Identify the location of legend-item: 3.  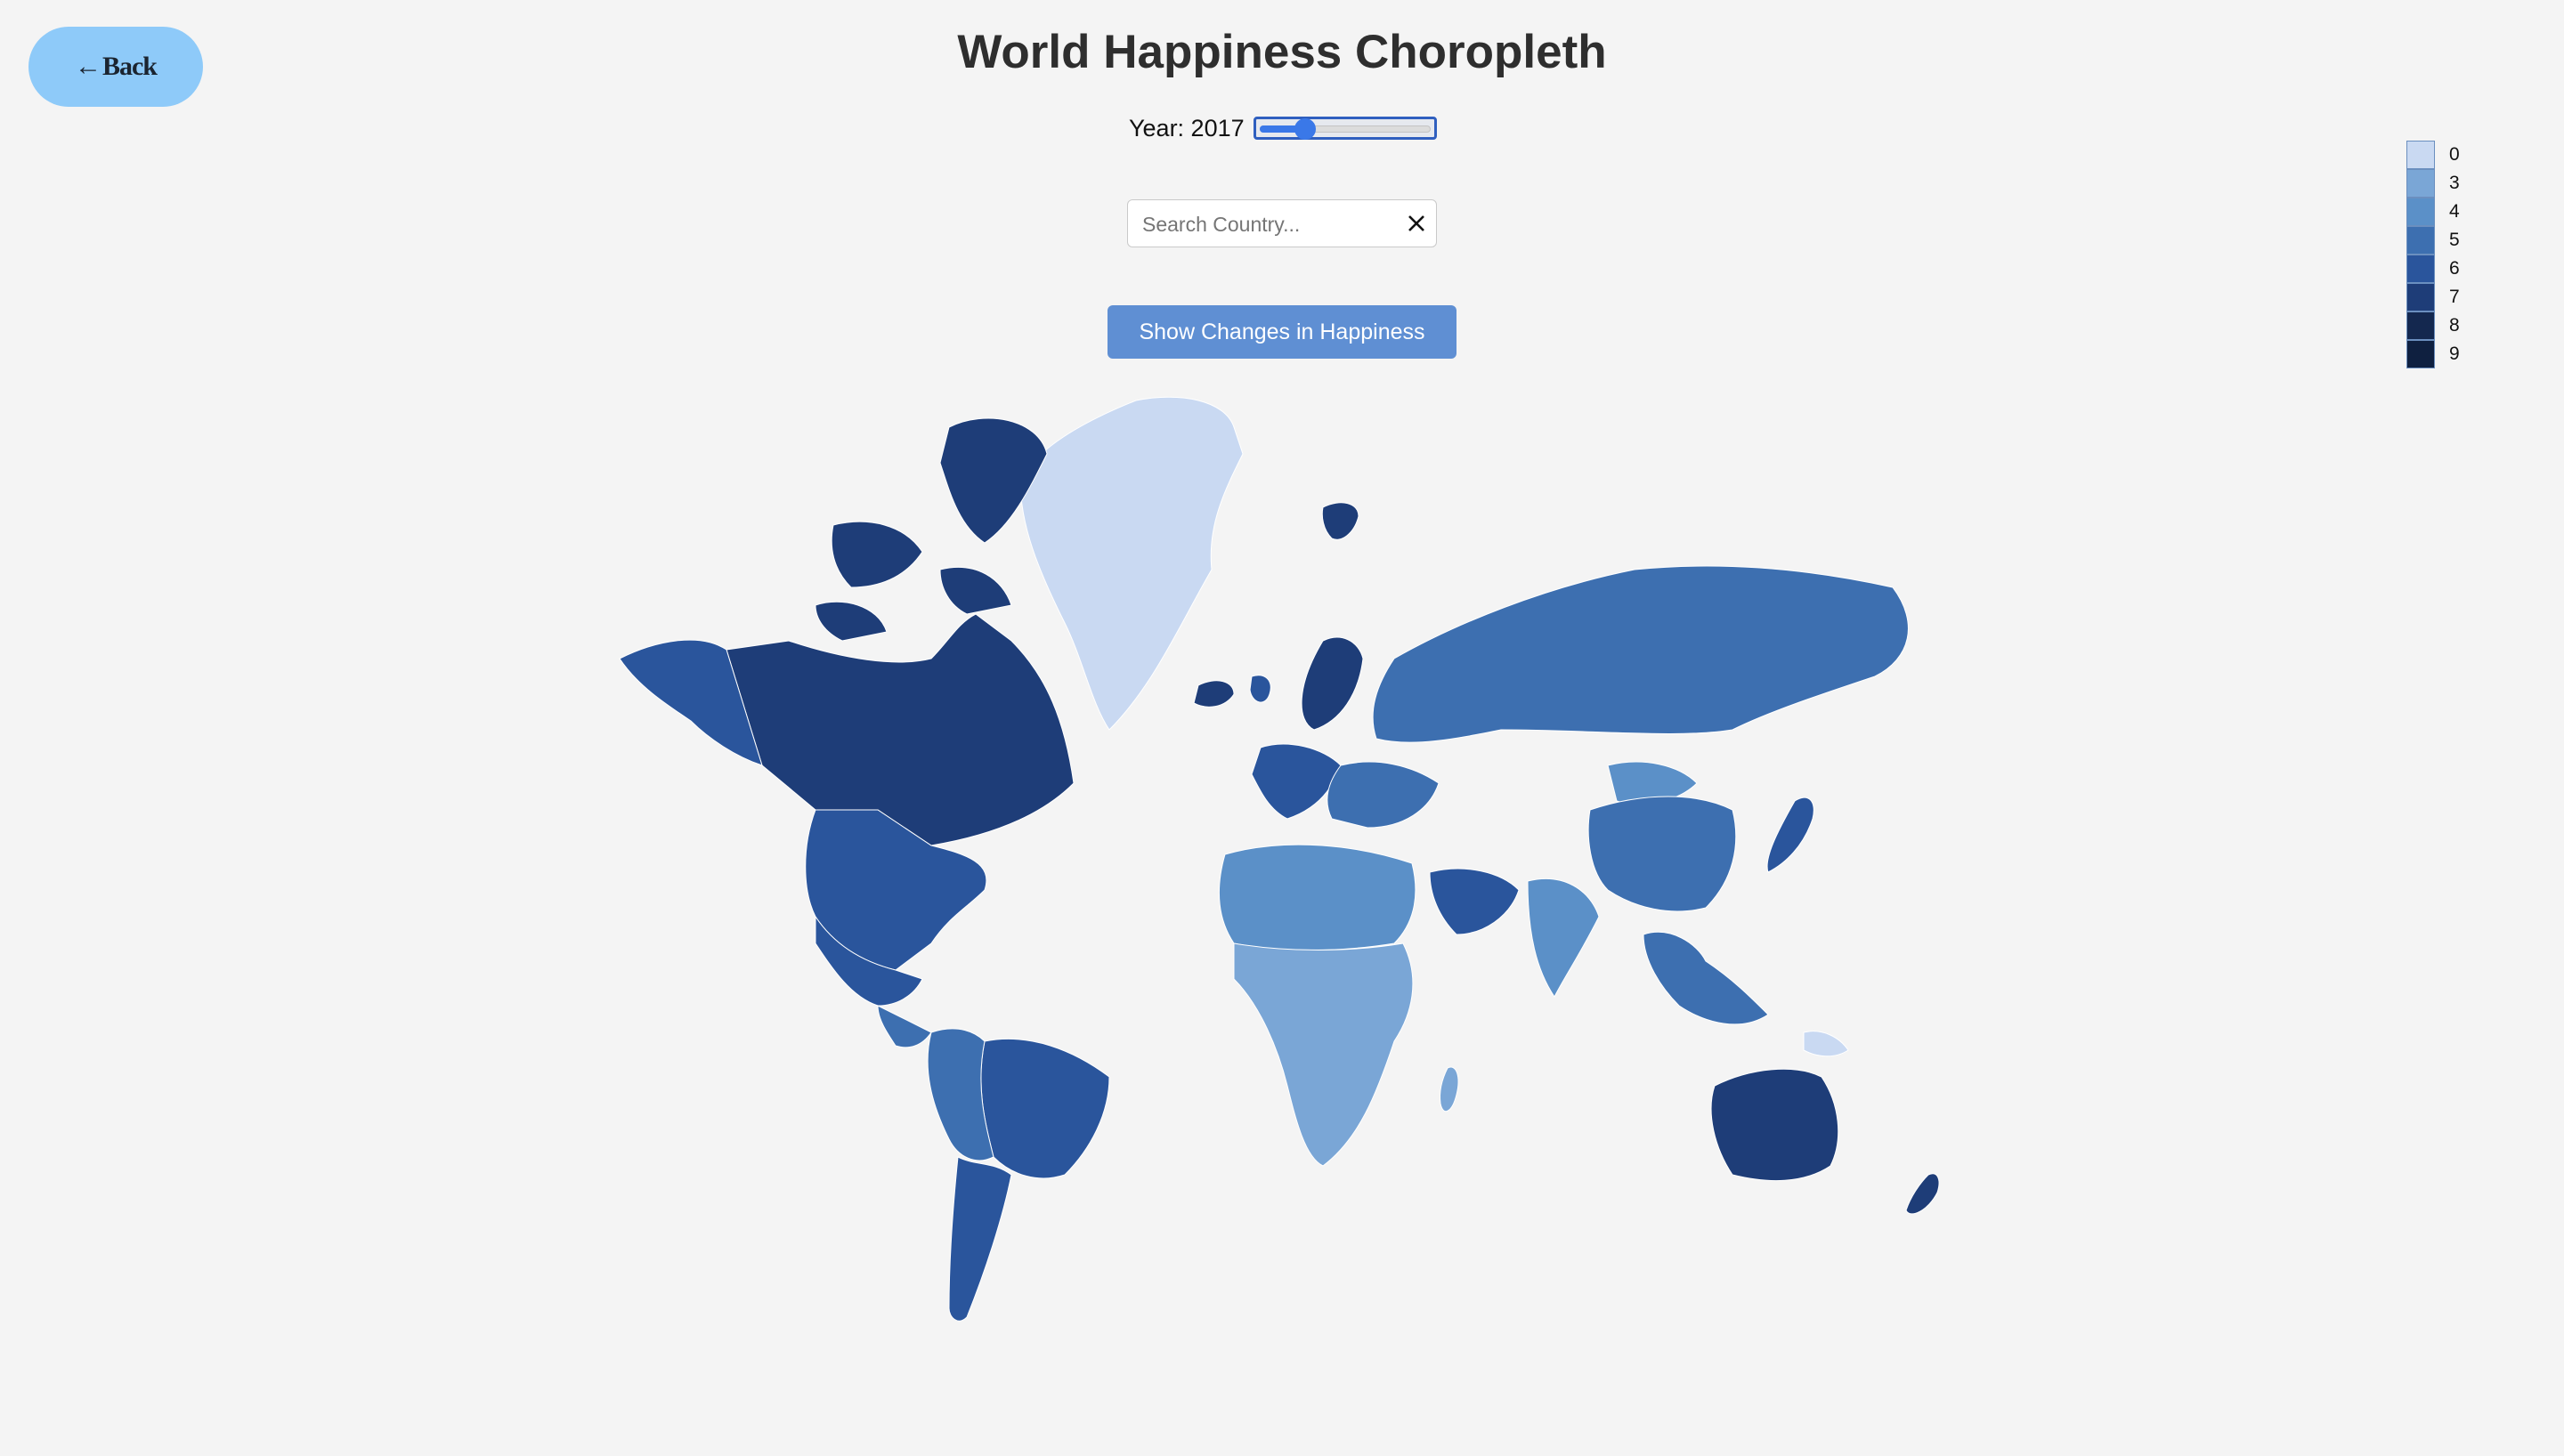
(2433, 183).